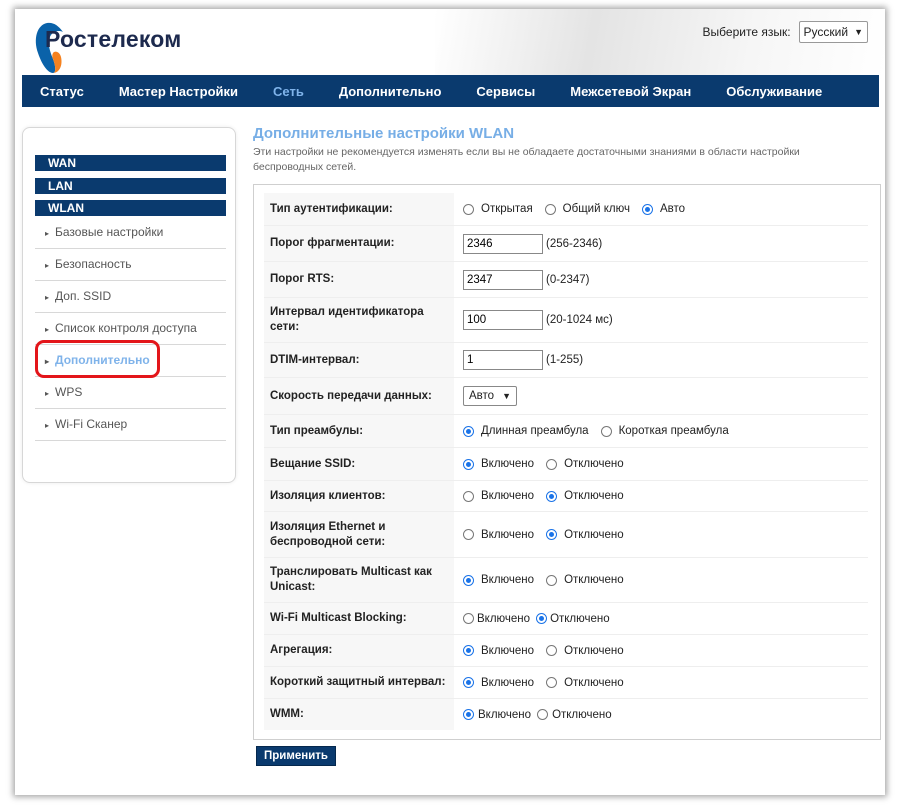  I want to click on field-label: Тип преамбулы:, so click(359, 431).